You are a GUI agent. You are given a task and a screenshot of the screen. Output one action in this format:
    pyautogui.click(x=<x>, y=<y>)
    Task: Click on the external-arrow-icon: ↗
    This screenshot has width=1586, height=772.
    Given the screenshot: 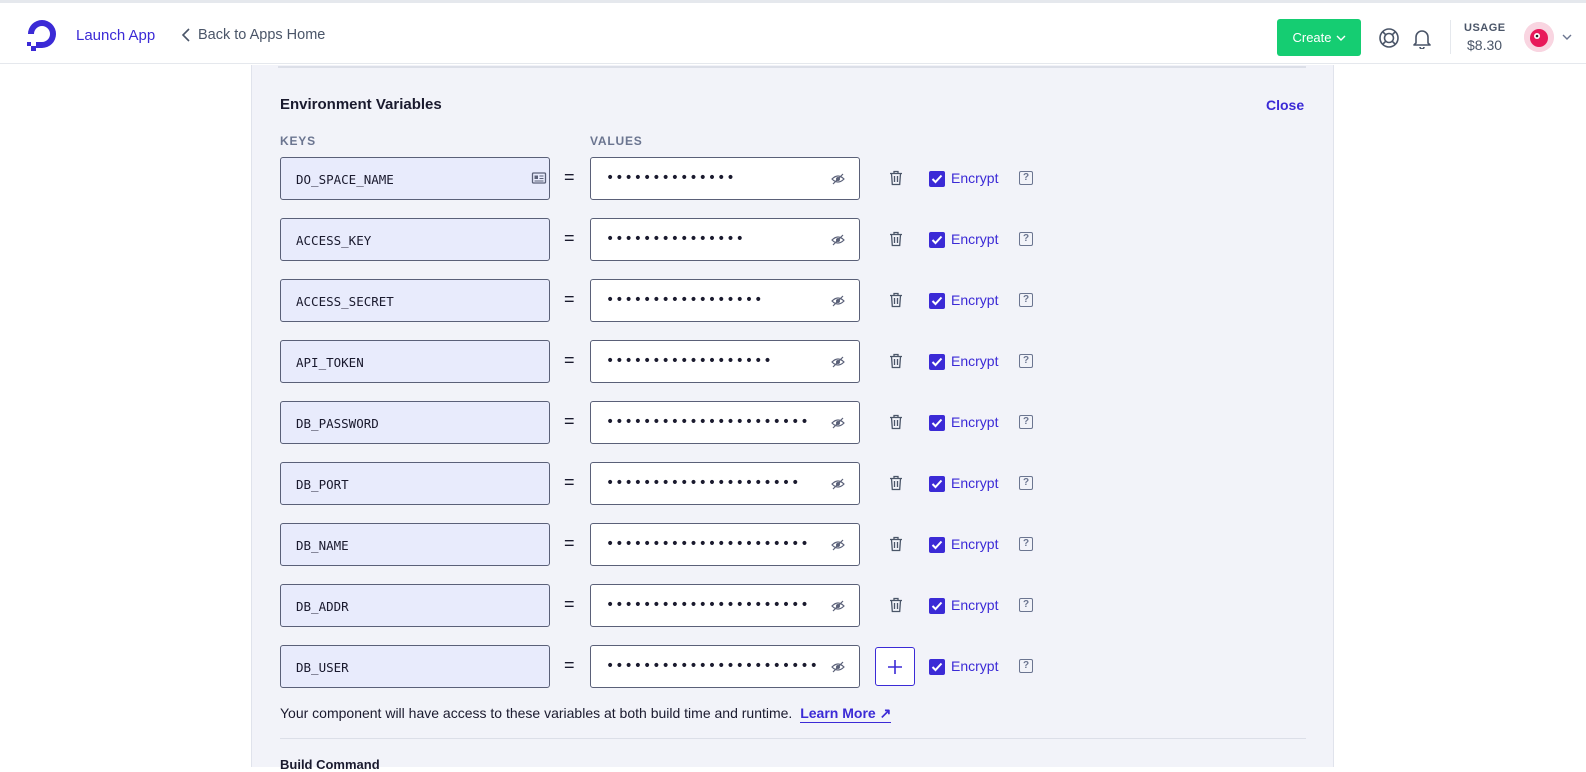 What is the action you would take?
    pyautogui.click(x=885, y=713)
    